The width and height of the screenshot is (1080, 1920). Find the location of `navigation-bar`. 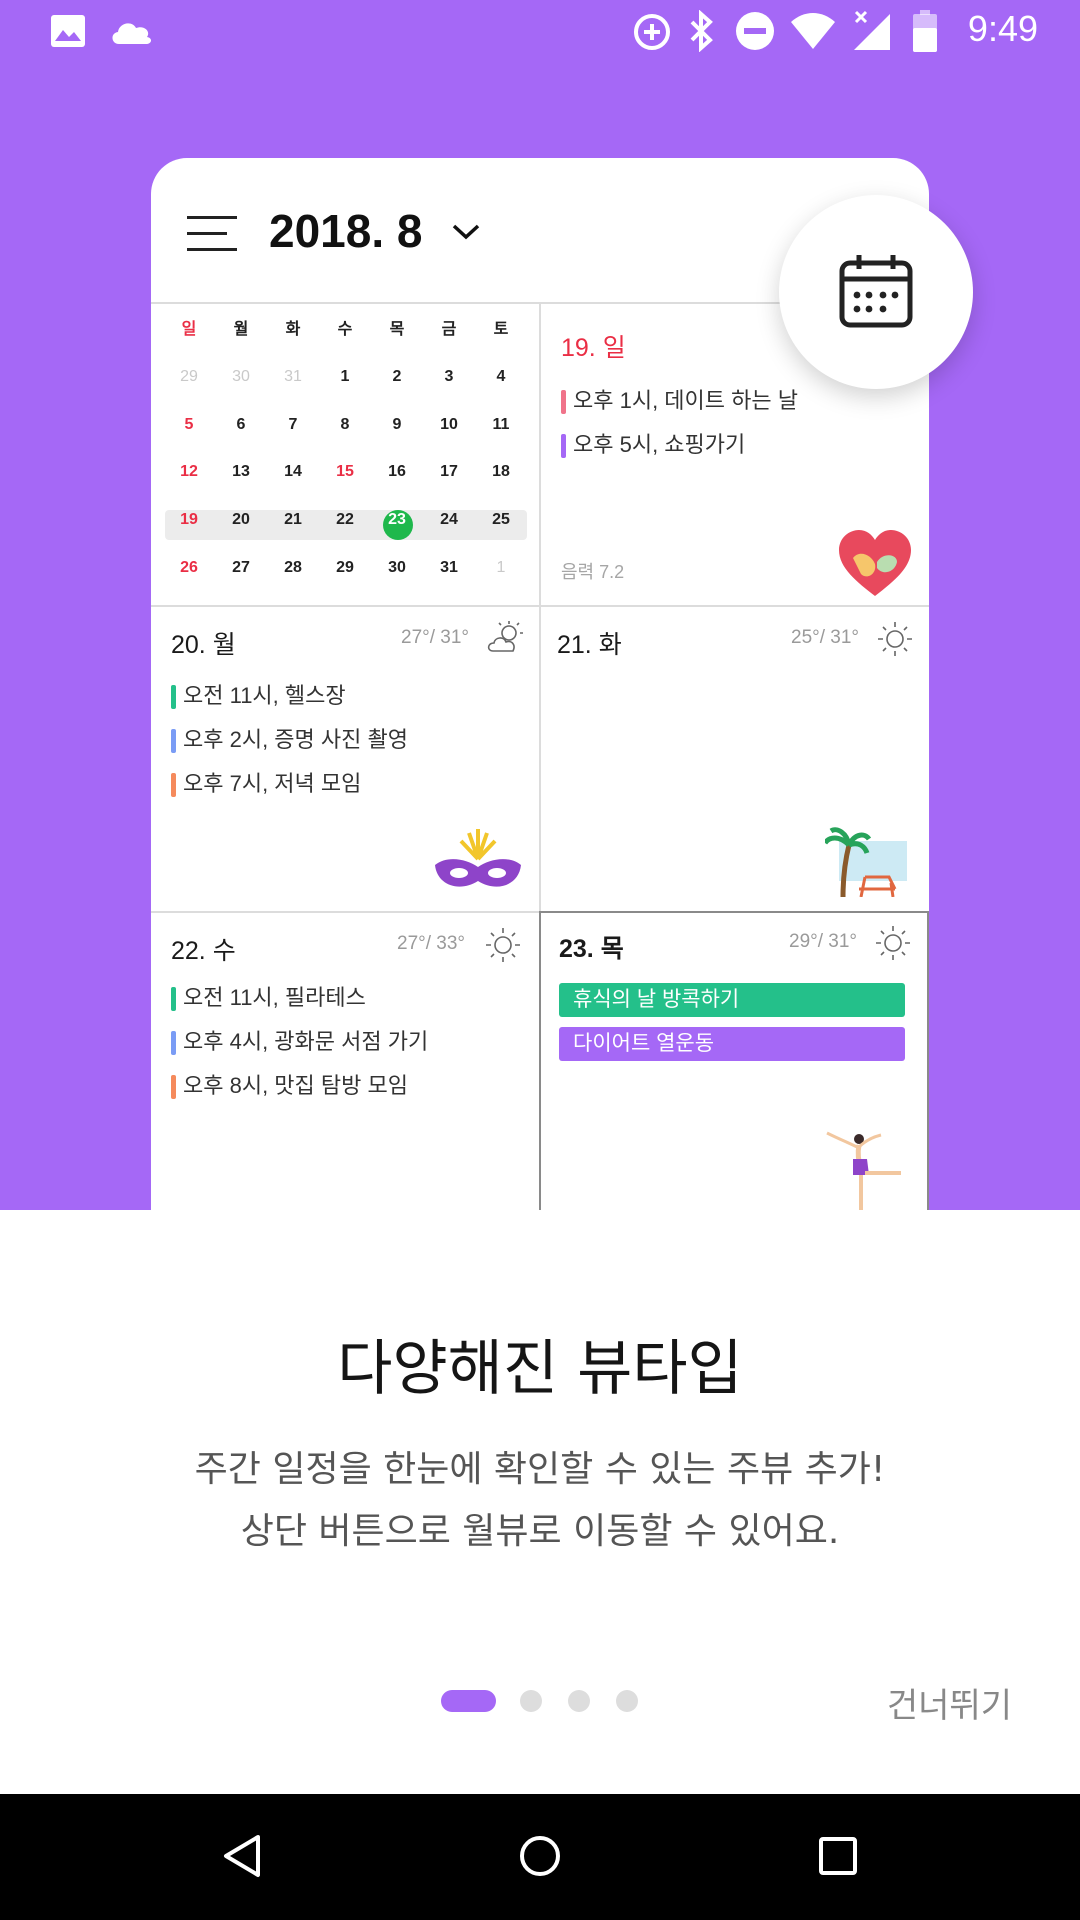

navigation-bar is located at coordinates (540, 1857).